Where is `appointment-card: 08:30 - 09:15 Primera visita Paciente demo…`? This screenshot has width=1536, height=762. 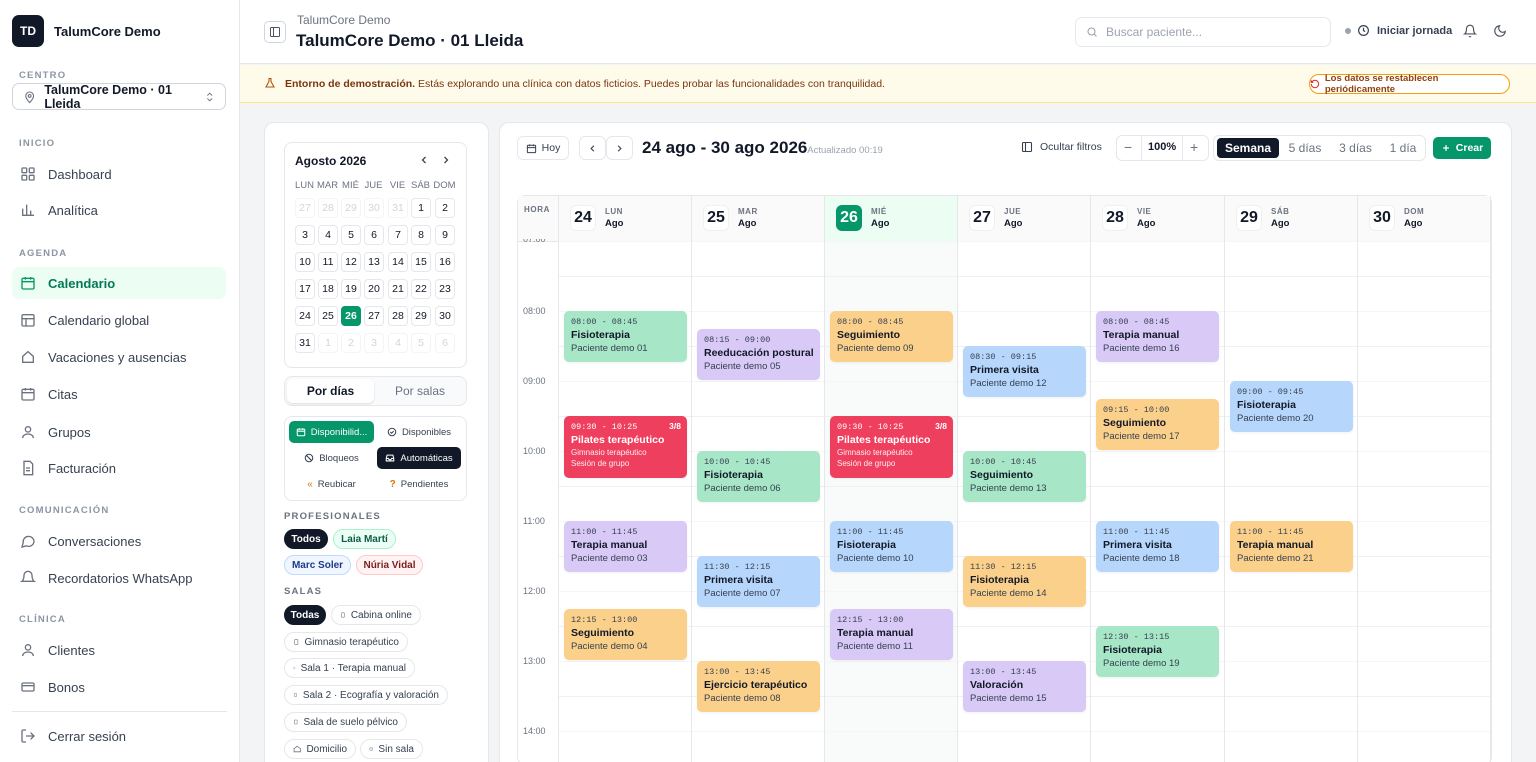
appointment-card: 08:30 - 09:15 Primera visita Paciente demo… is located at coordinates (1024, 371).